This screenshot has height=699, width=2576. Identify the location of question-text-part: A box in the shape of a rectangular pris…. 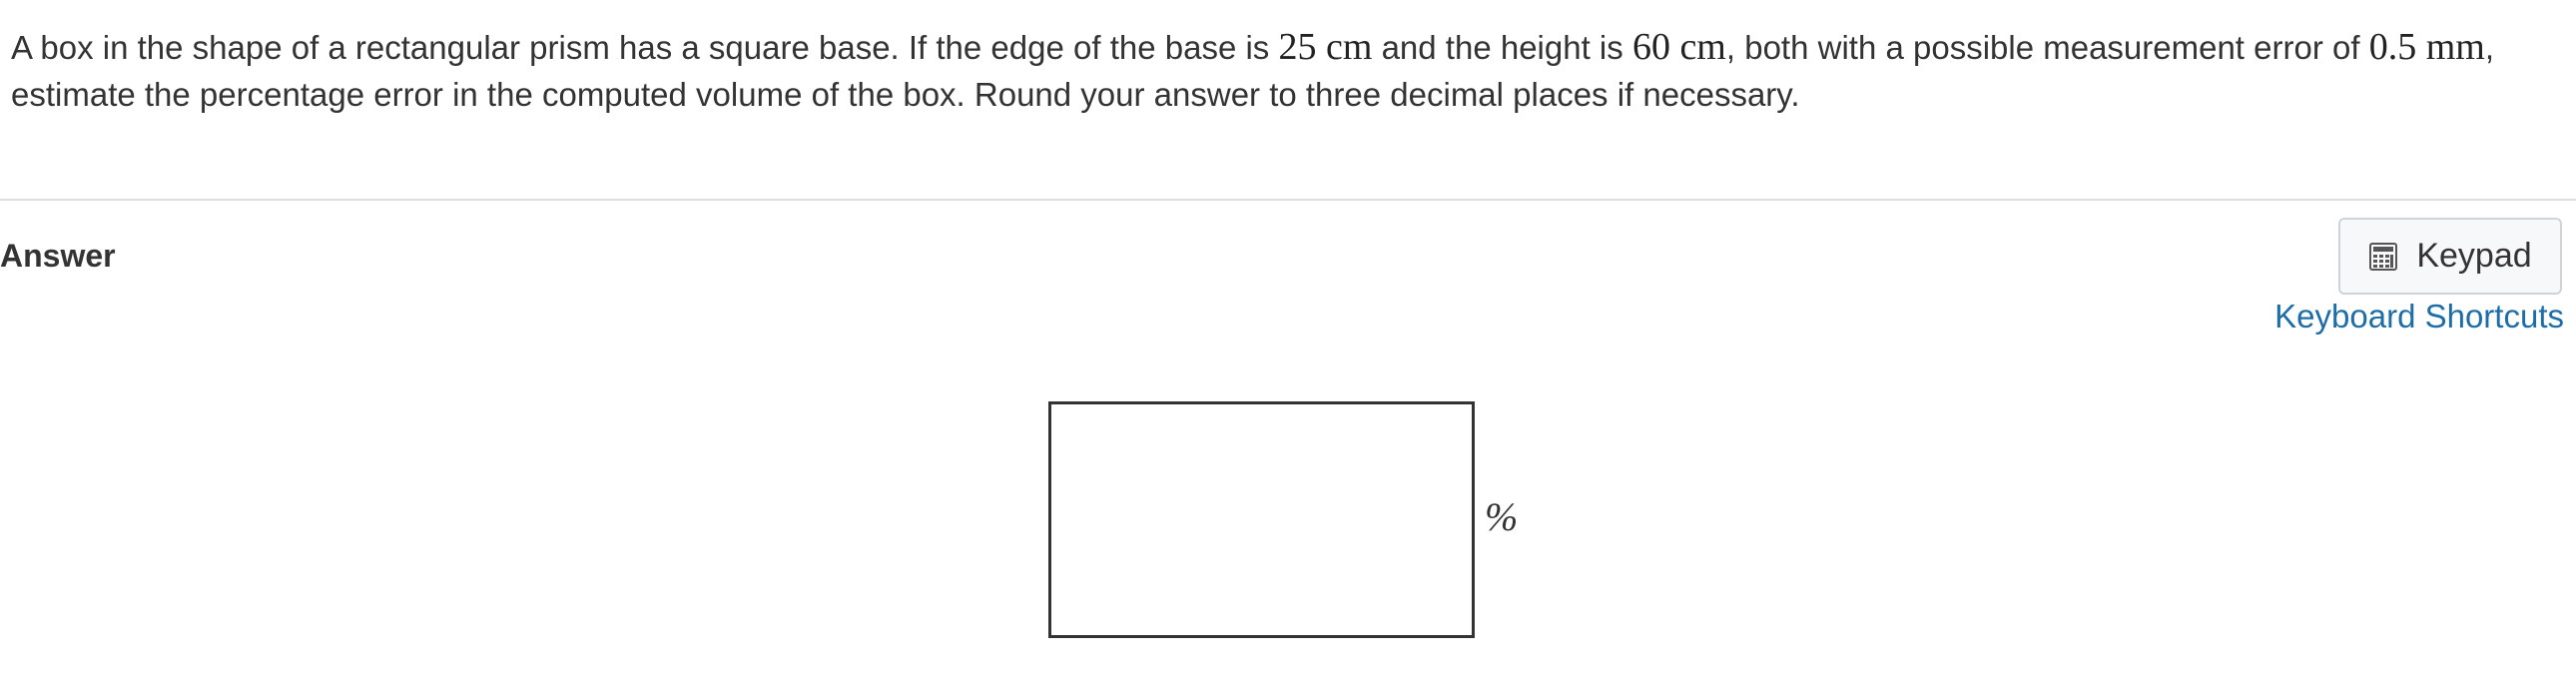
(645, 47).